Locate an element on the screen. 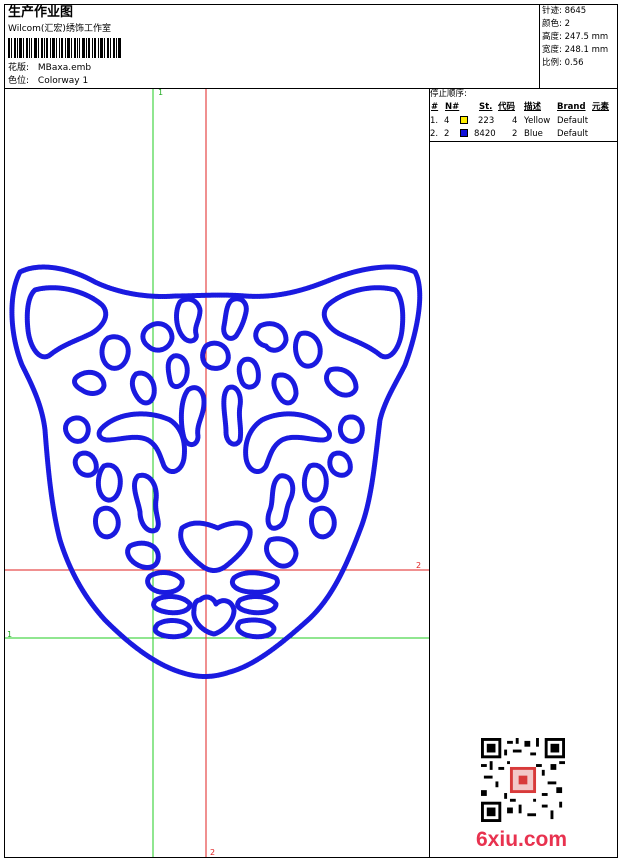  pattern-label-text: 花版: is located at coordinates (19, 68).